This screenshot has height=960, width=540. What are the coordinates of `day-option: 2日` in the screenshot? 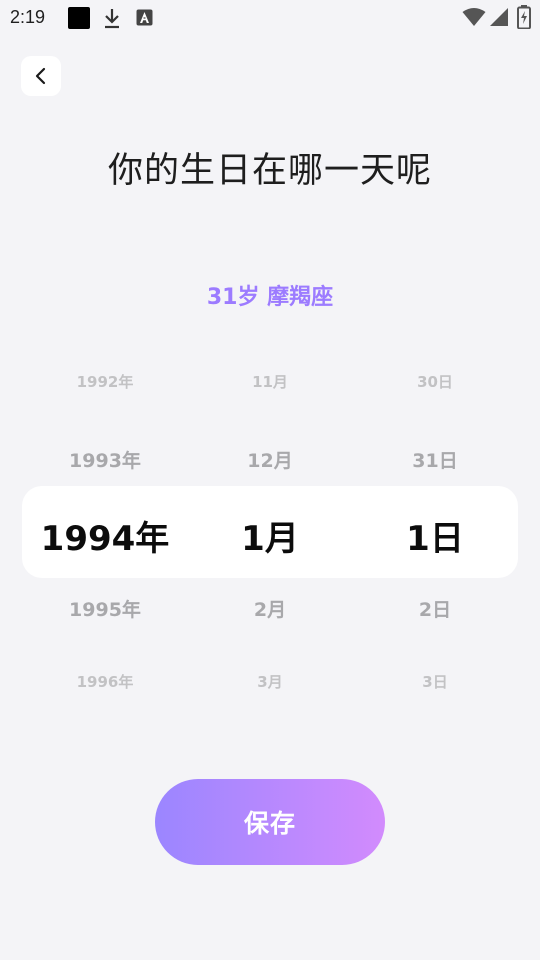 It's located at (435, 608).